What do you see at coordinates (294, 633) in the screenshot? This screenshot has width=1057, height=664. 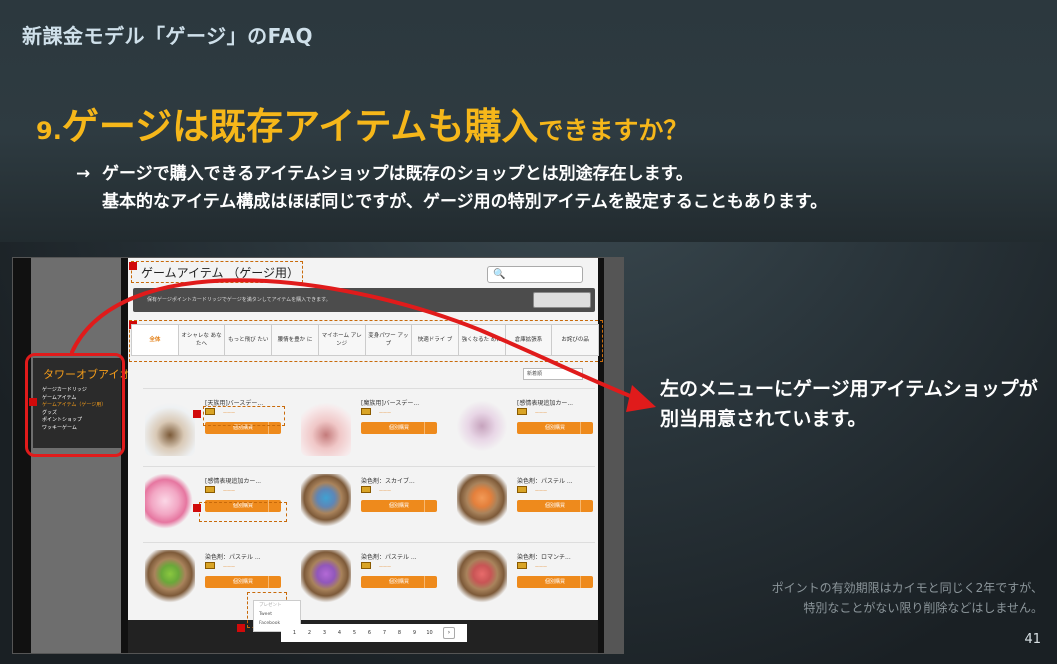 I see `page-link: 1` at bounding box center [294, 633].